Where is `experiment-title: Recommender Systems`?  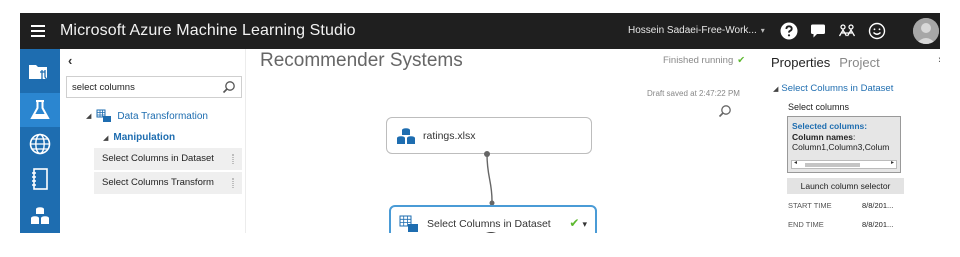 experiment-title: Recommender Systems is located at coordinates (361, 61).